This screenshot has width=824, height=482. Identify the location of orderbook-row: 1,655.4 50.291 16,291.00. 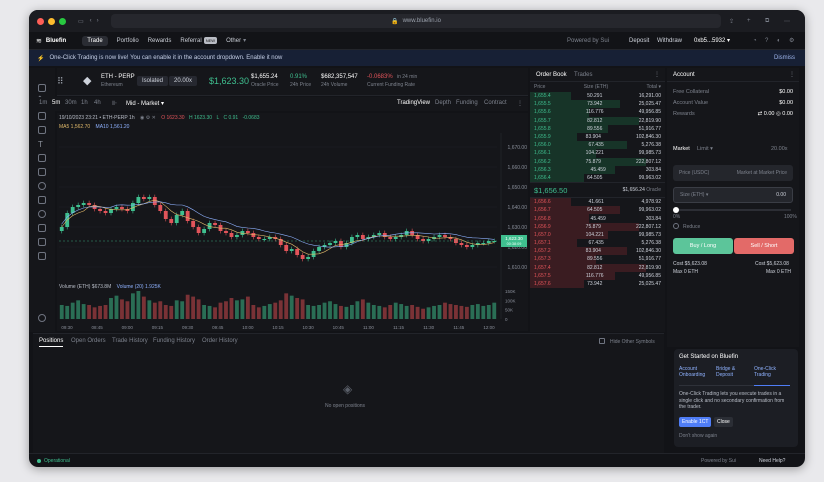
(597, 96).